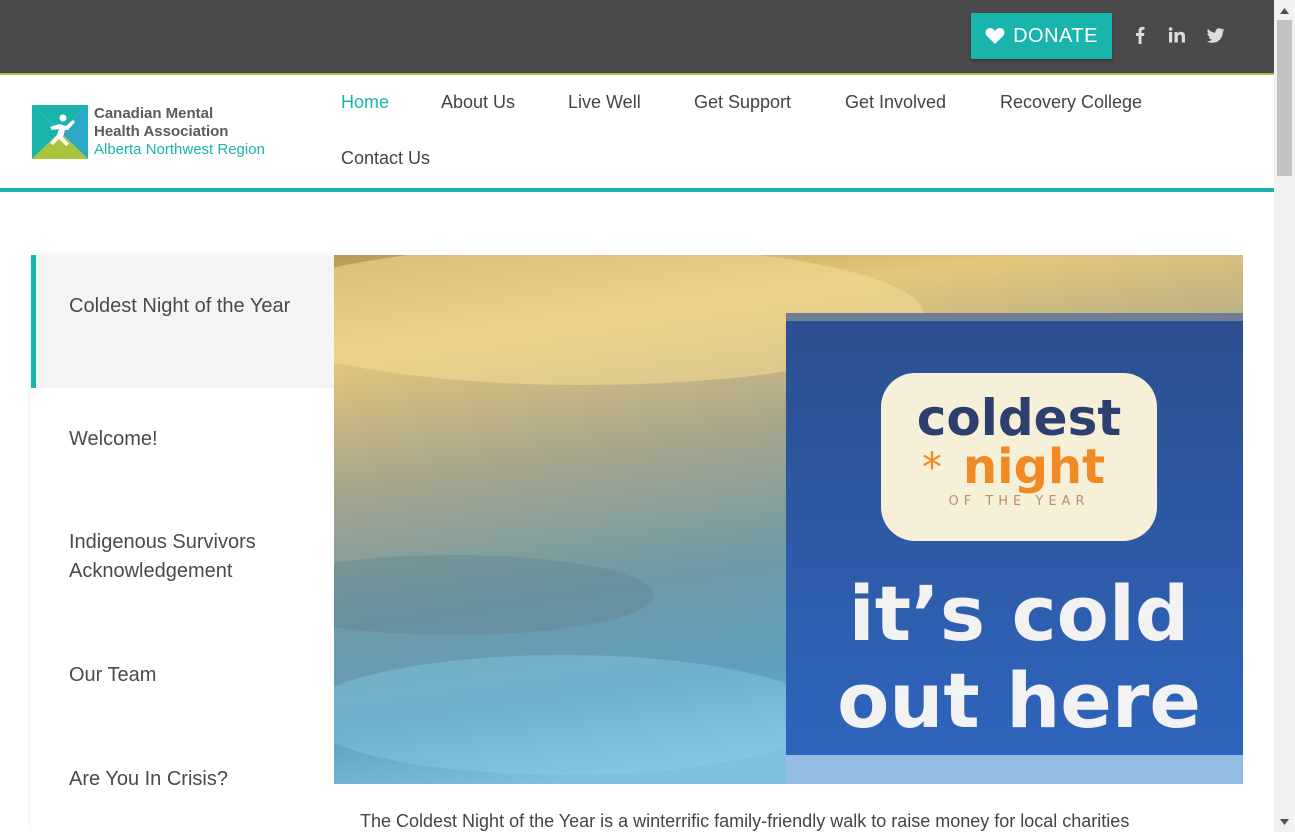  I want to click on scrollbar-thumb, so click(1284, 98).